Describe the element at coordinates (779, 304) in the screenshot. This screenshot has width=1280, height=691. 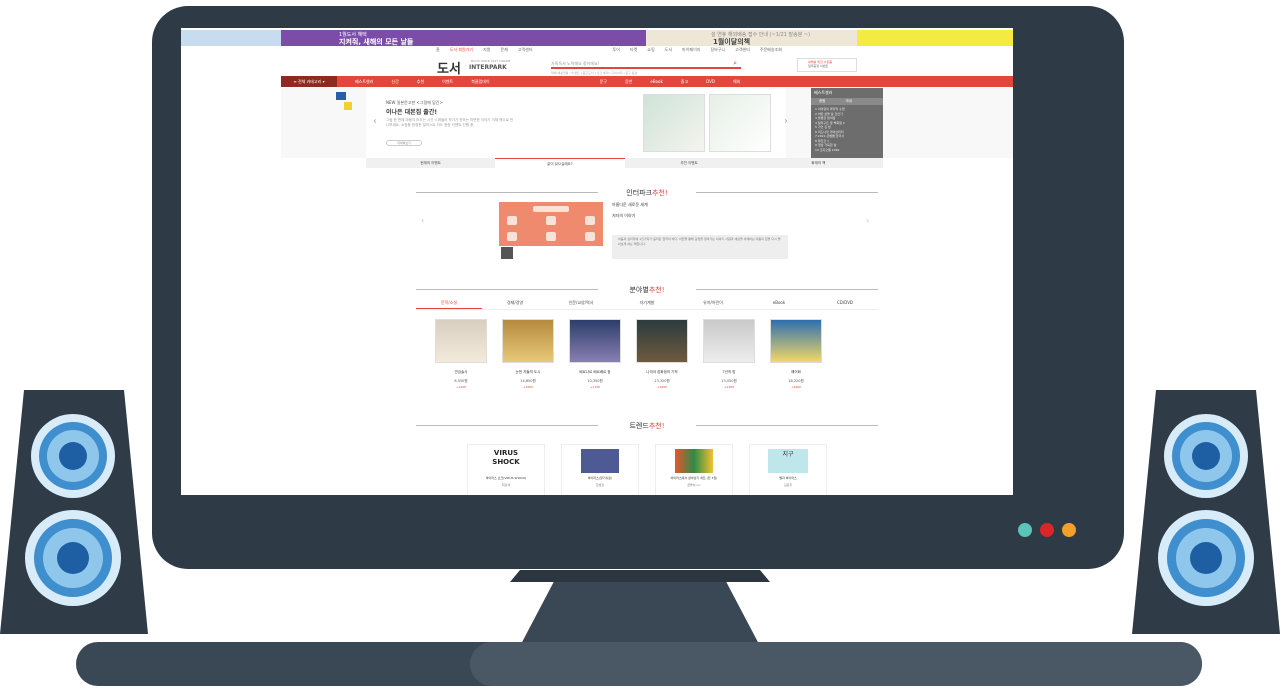
I see `genre-tab: eBook` at that location.